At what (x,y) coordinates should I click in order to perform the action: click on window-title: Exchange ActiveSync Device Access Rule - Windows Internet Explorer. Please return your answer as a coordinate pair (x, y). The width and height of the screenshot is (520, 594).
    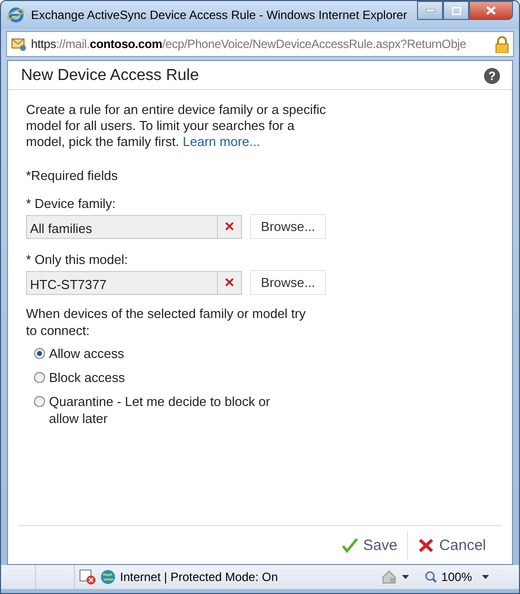
    Looking at the image, I should click on (219, 15).